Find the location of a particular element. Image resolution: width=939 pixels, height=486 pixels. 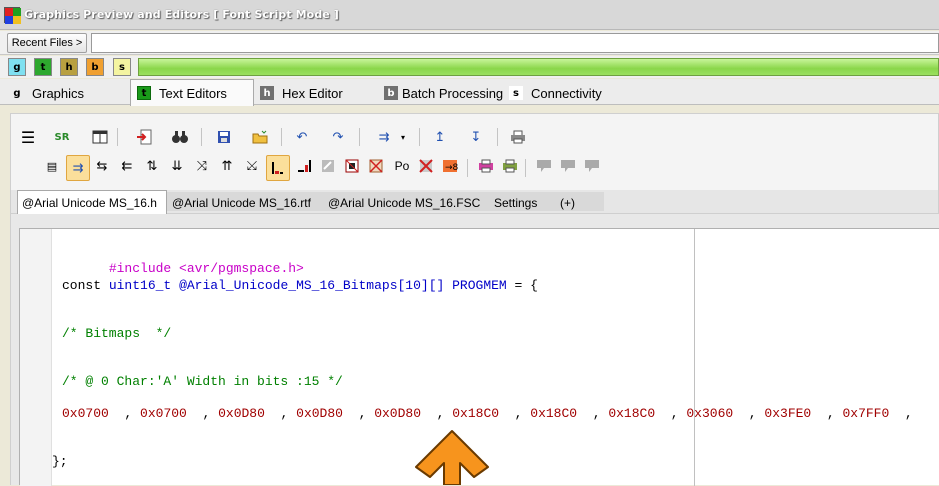

search-replace-icon: SR is located at coordinates (62, 137).